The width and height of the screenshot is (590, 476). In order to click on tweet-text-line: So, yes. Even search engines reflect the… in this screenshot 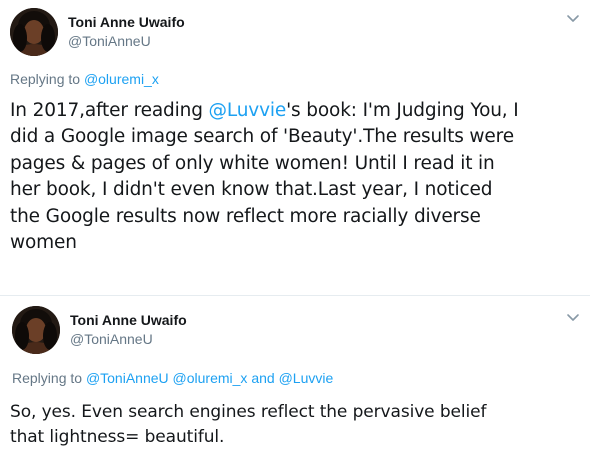, I will do `click(248, 412)`.